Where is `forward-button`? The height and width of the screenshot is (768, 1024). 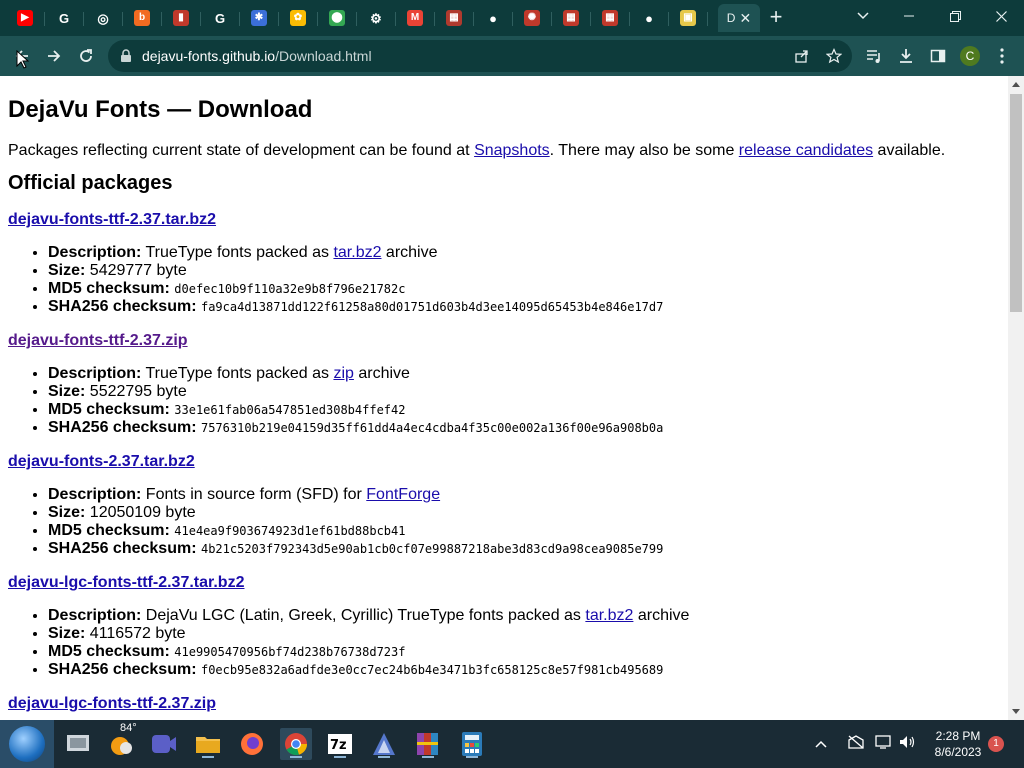 forward-button is located at coordinates (54, 56).